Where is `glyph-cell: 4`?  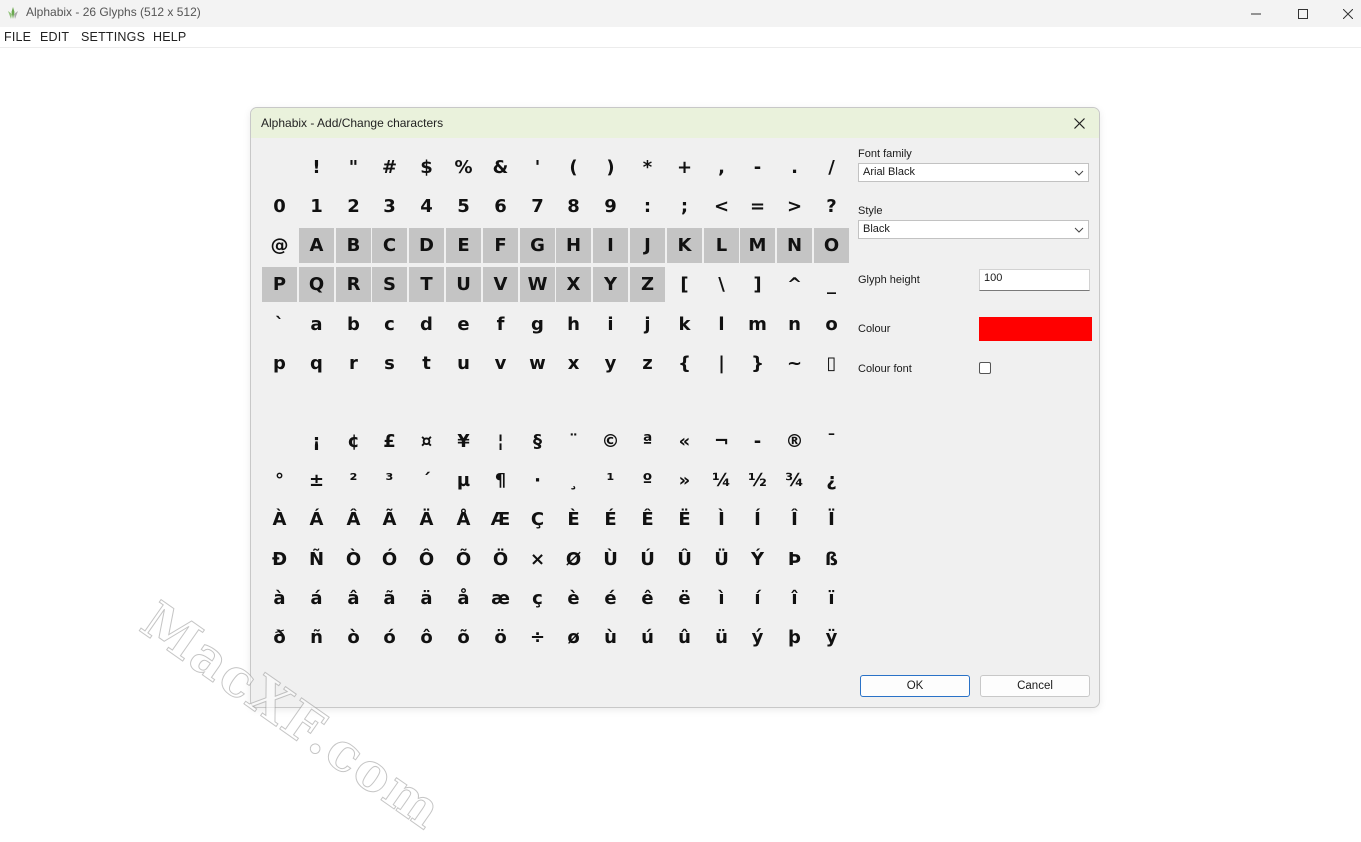
glyph-cell: 4 is located at coordinates (426, 206).